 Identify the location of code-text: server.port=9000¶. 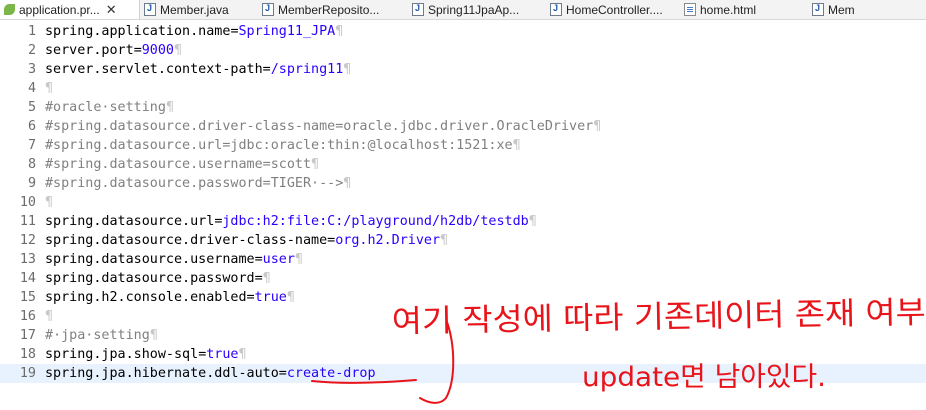
(113, 50).